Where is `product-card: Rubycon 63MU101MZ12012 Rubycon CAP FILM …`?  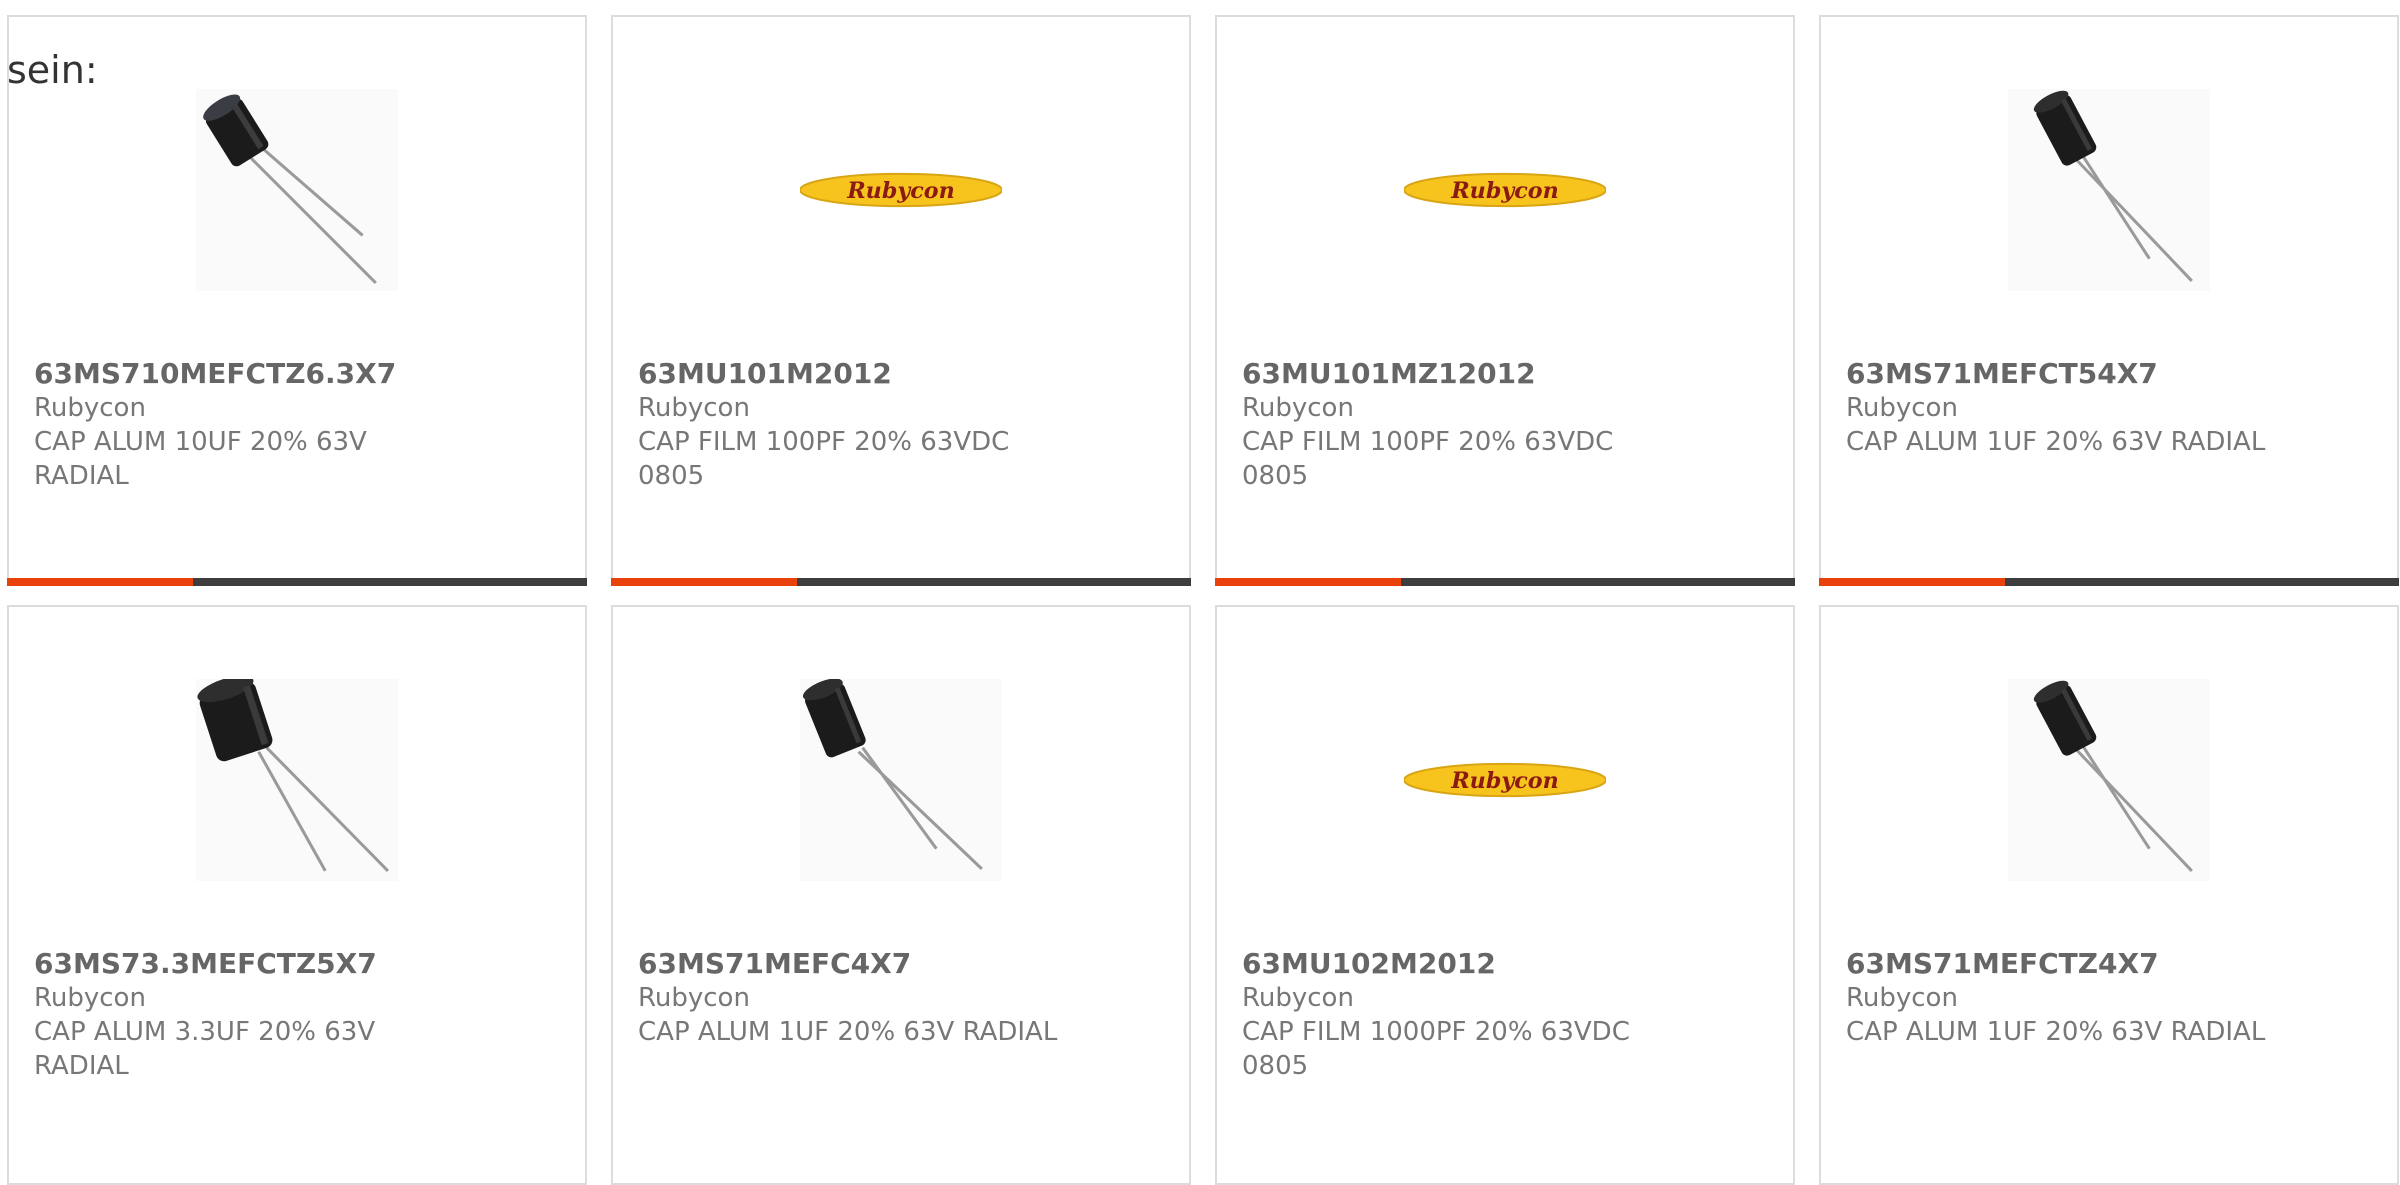 product-card: Rubycon 63MU101MZ12012 Rubycon CAP FILM … is located at coordinates (1505, 300).